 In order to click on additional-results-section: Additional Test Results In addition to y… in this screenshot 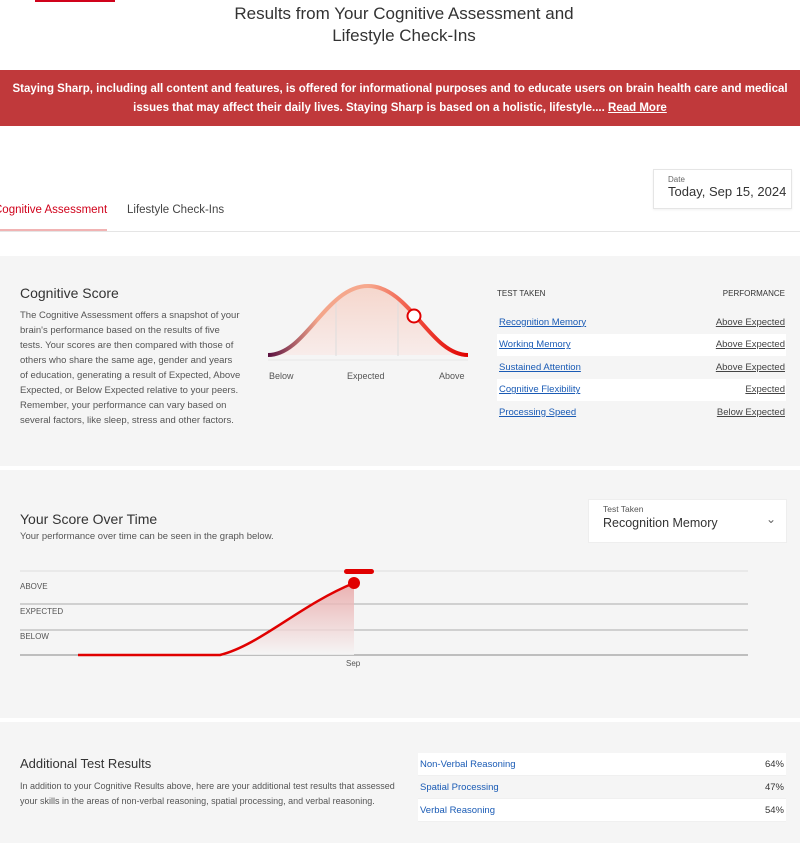, I will do `click(400, 782)`.